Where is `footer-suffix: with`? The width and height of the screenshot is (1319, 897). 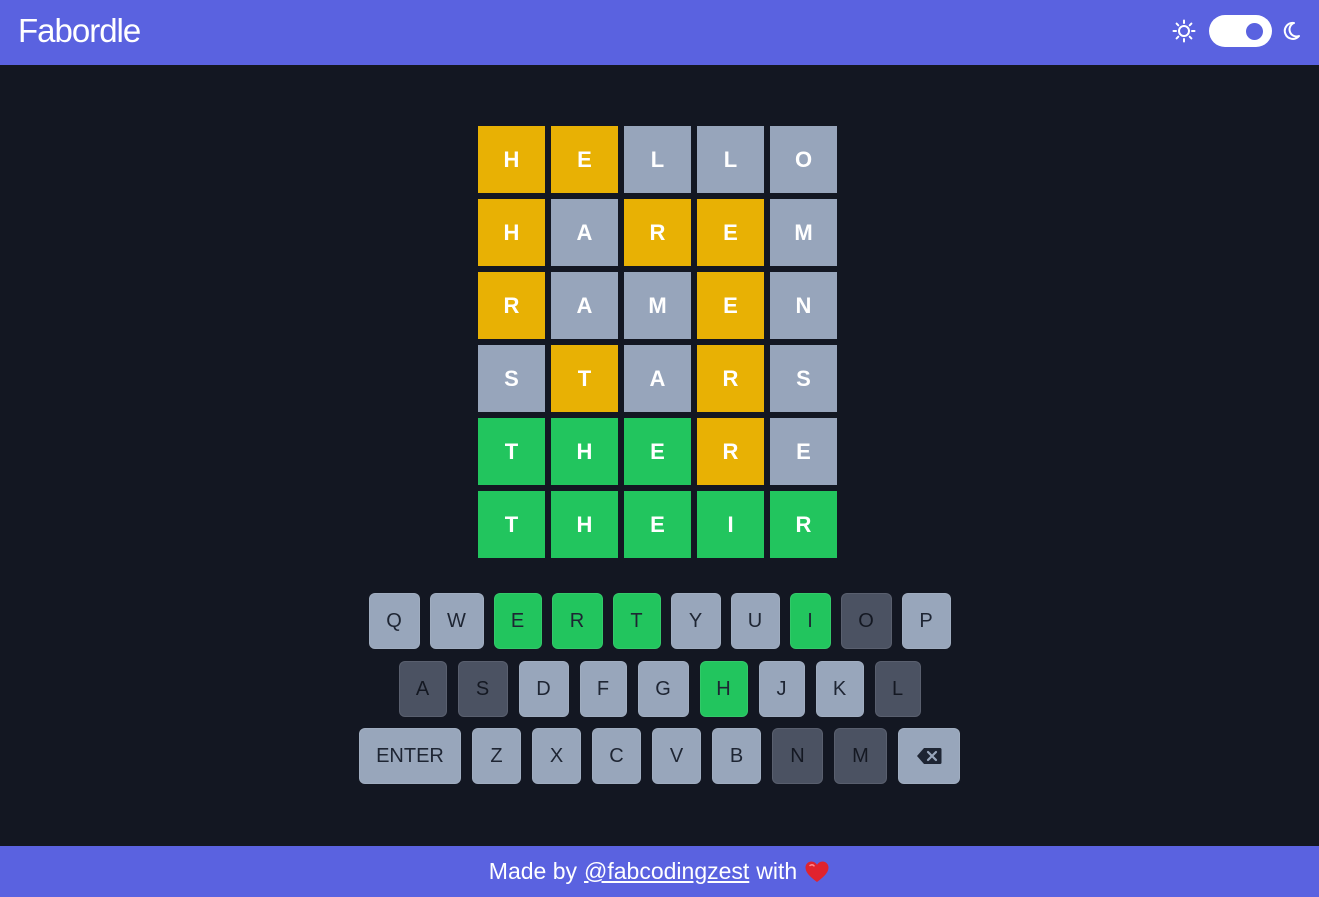 footer-suffix: with is located at coordinates (777, 871).